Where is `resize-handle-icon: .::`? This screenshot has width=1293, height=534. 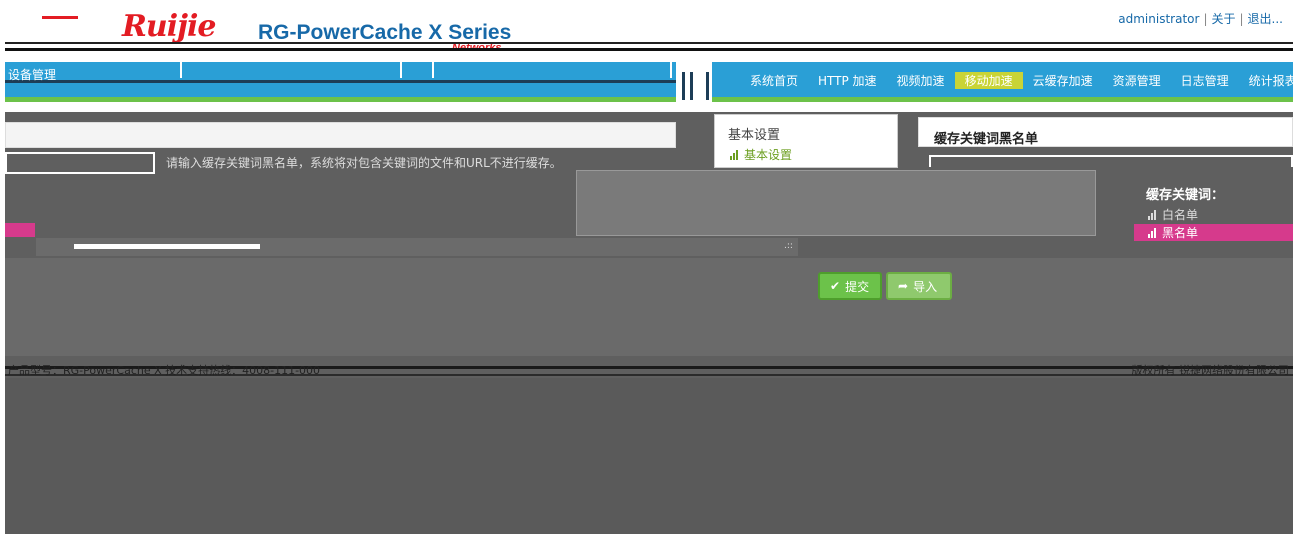 resize-handle-icon: .:: is located at coordinates (788, 246).